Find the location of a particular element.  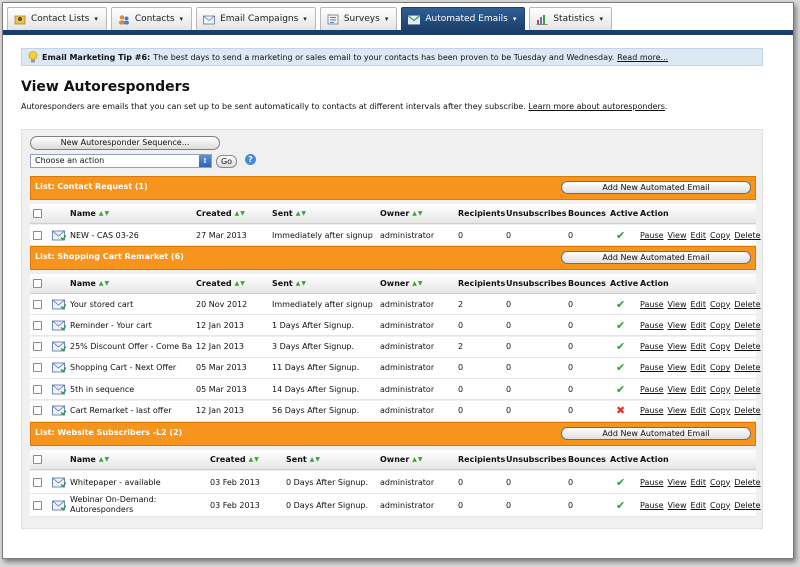

learn-more-link: Learn more about autoresponders is located at coordinates (596, 106).